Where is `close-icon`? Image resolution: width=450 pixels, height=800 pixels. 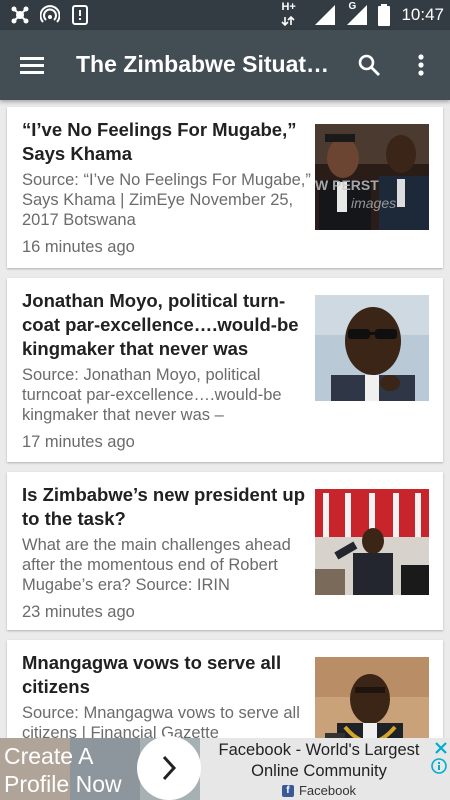 close-icon is located at coordinates (441, 748).